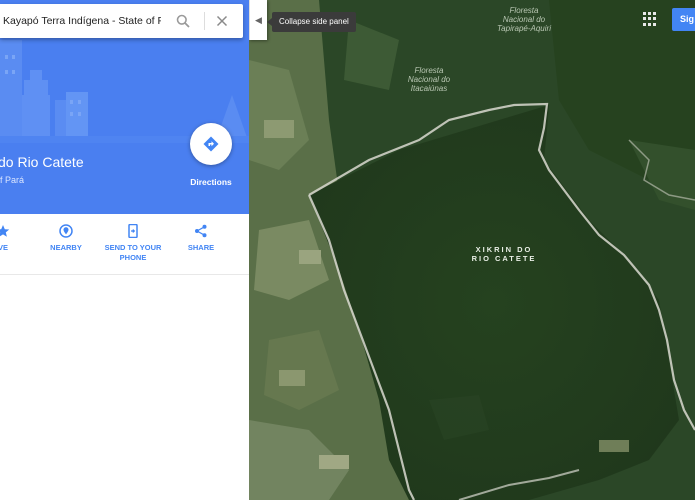 This screenshot has width=695, height=500. Describe the element at coordinates (683, 19) in the screenshot. I see `sign-in-button: Sig` at that location.